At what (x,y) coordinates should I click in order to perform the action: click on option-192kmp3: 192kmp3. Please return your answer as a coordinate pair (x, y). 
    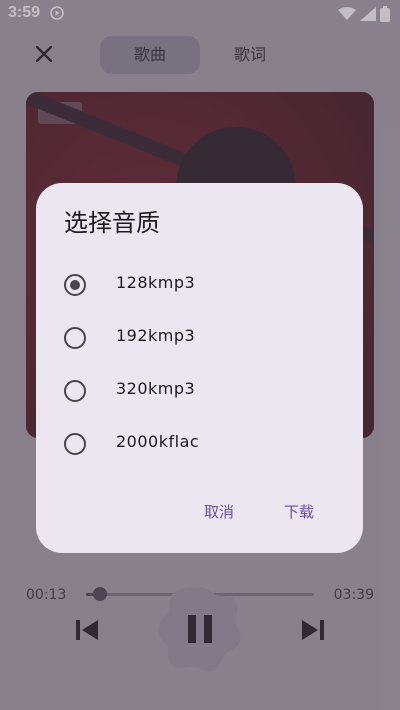
    Looking at the image, I should click on (204, 338).